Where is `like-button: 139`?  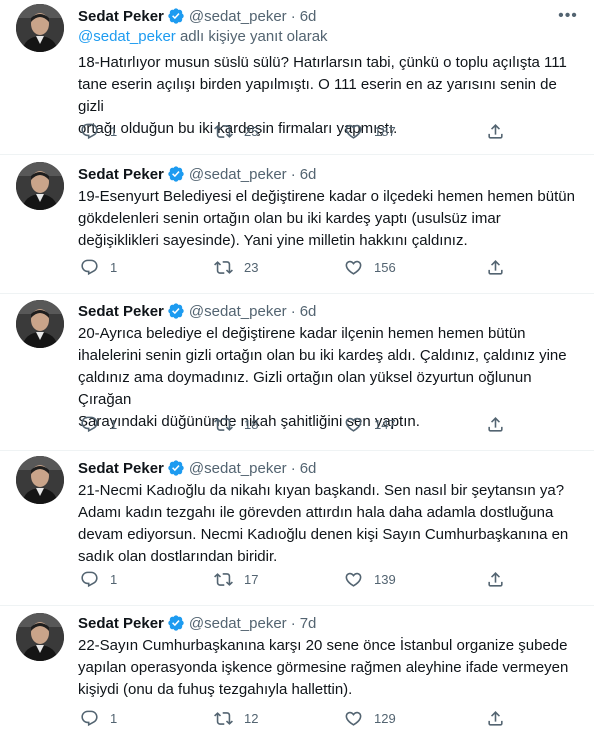
like-button: 139 is located at coordinates (369, 579).